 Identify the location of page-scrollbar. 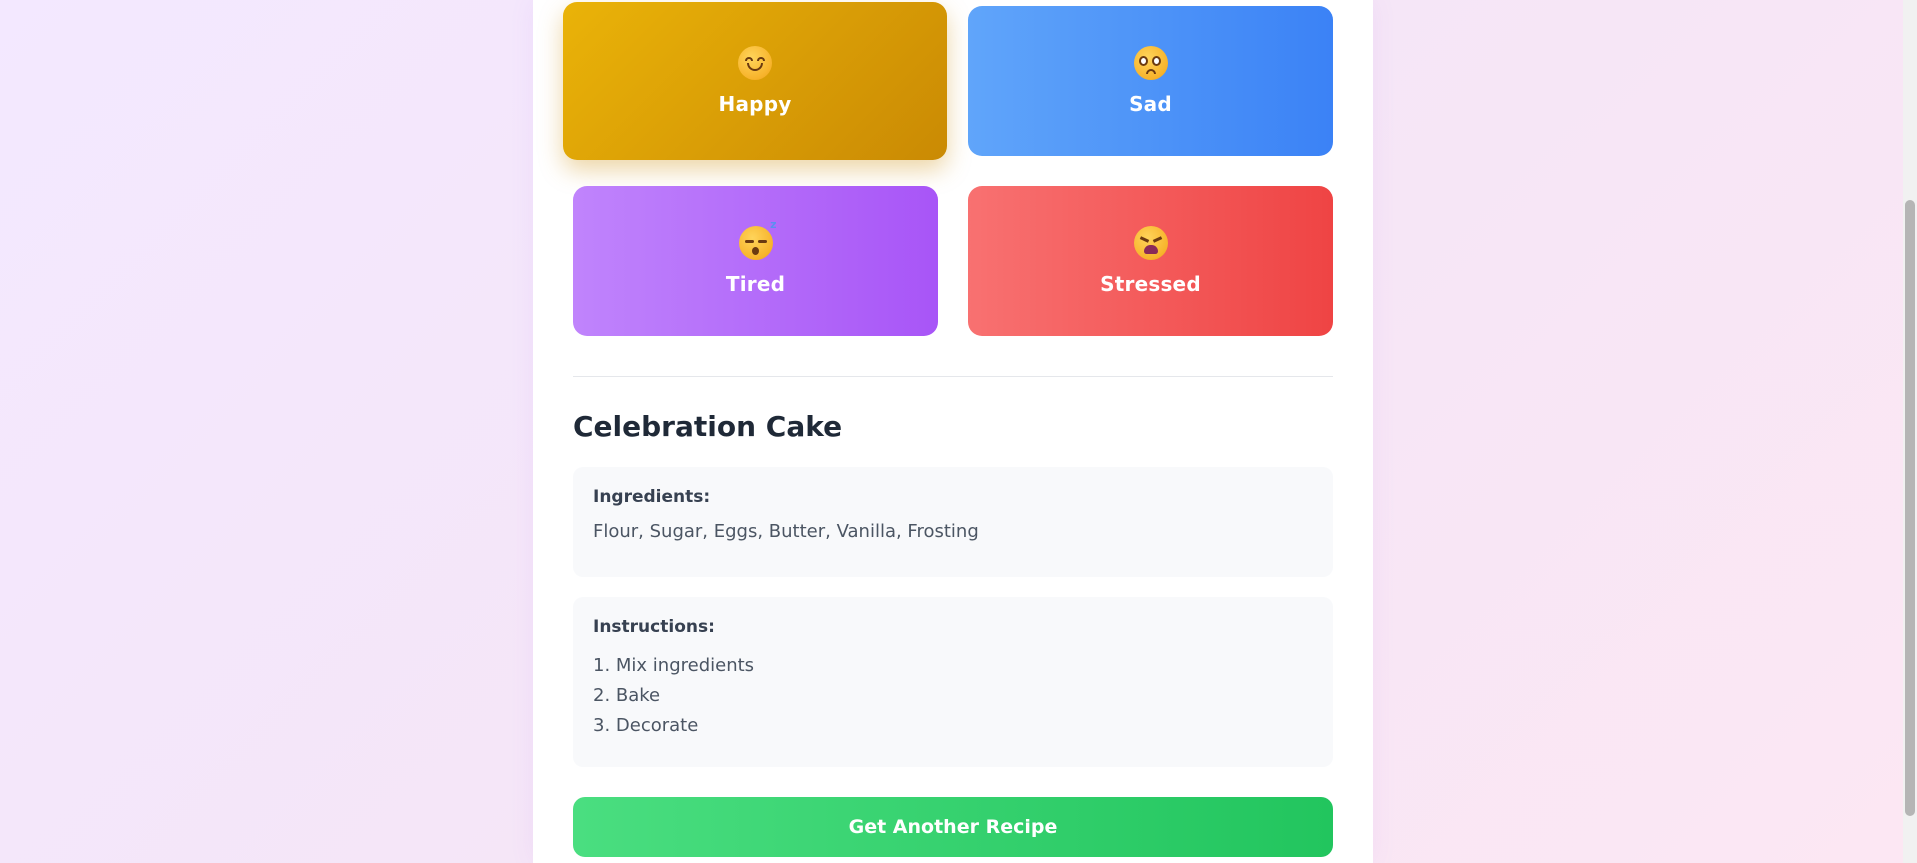
(1910, 431).